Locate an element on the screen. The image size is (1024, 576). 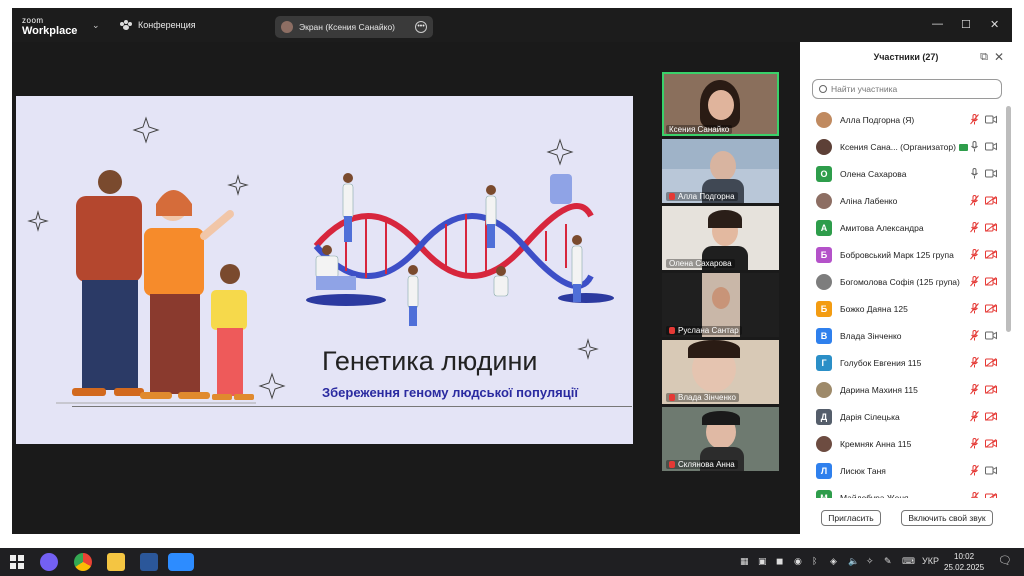
minimize-icon: — is located at coordinates (937, 24).